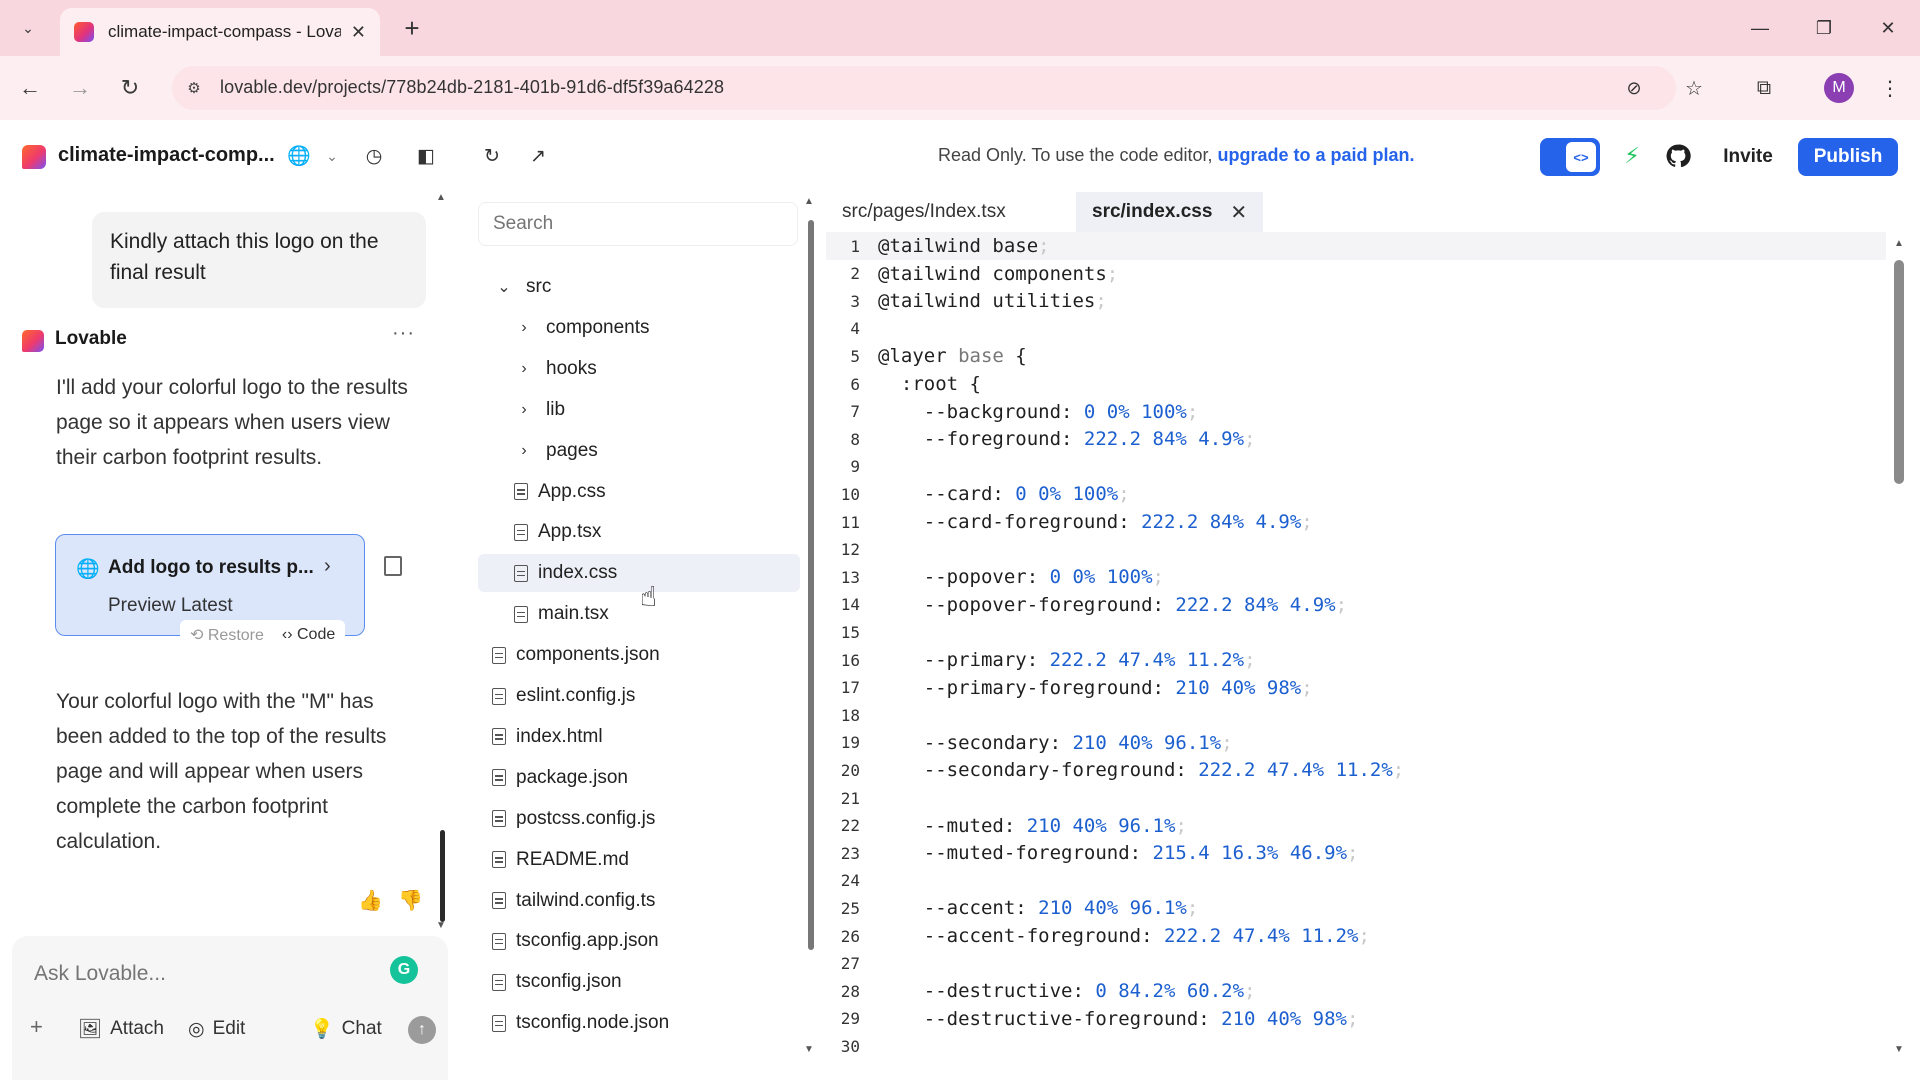 The height and width of the screenshot is (1080, 1920). I want to click on file-tree-file: package.json, so click(639, 778).